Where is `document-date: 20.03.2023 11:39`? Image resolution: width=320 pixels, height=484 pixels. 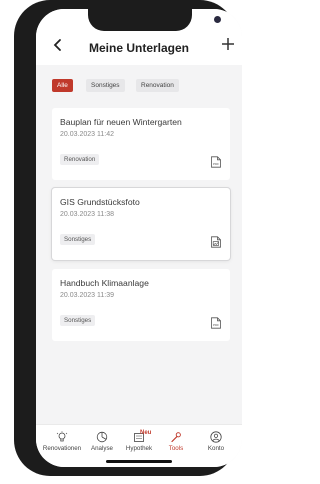
document-date: 20.03.2023 11:39 is located at coordinates (87, 295).